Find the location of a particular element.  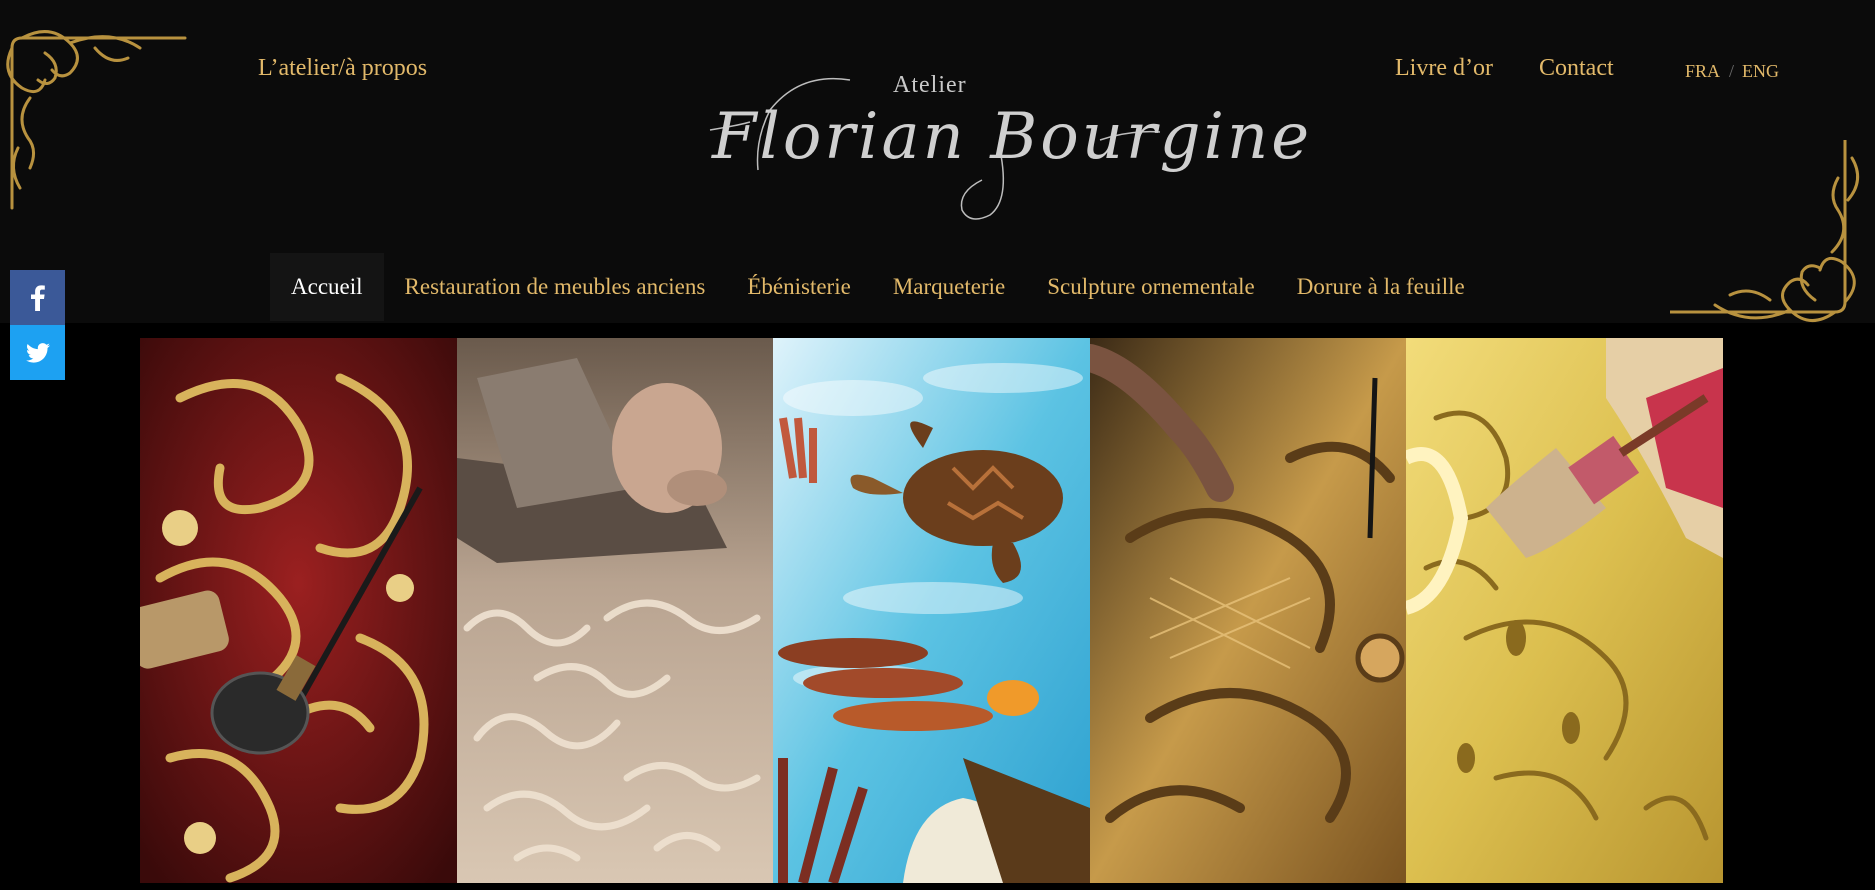

nav-item-ebenisterie: Ébénisterie is located at coordinates (798, 287).